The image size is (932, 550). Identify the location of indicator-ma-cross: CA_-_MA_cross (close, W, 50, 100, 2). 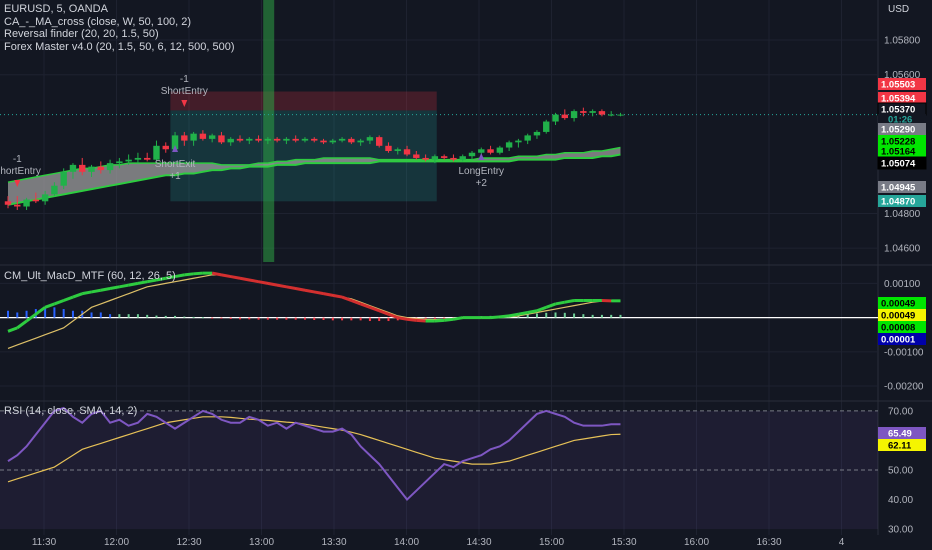
(98, 21).